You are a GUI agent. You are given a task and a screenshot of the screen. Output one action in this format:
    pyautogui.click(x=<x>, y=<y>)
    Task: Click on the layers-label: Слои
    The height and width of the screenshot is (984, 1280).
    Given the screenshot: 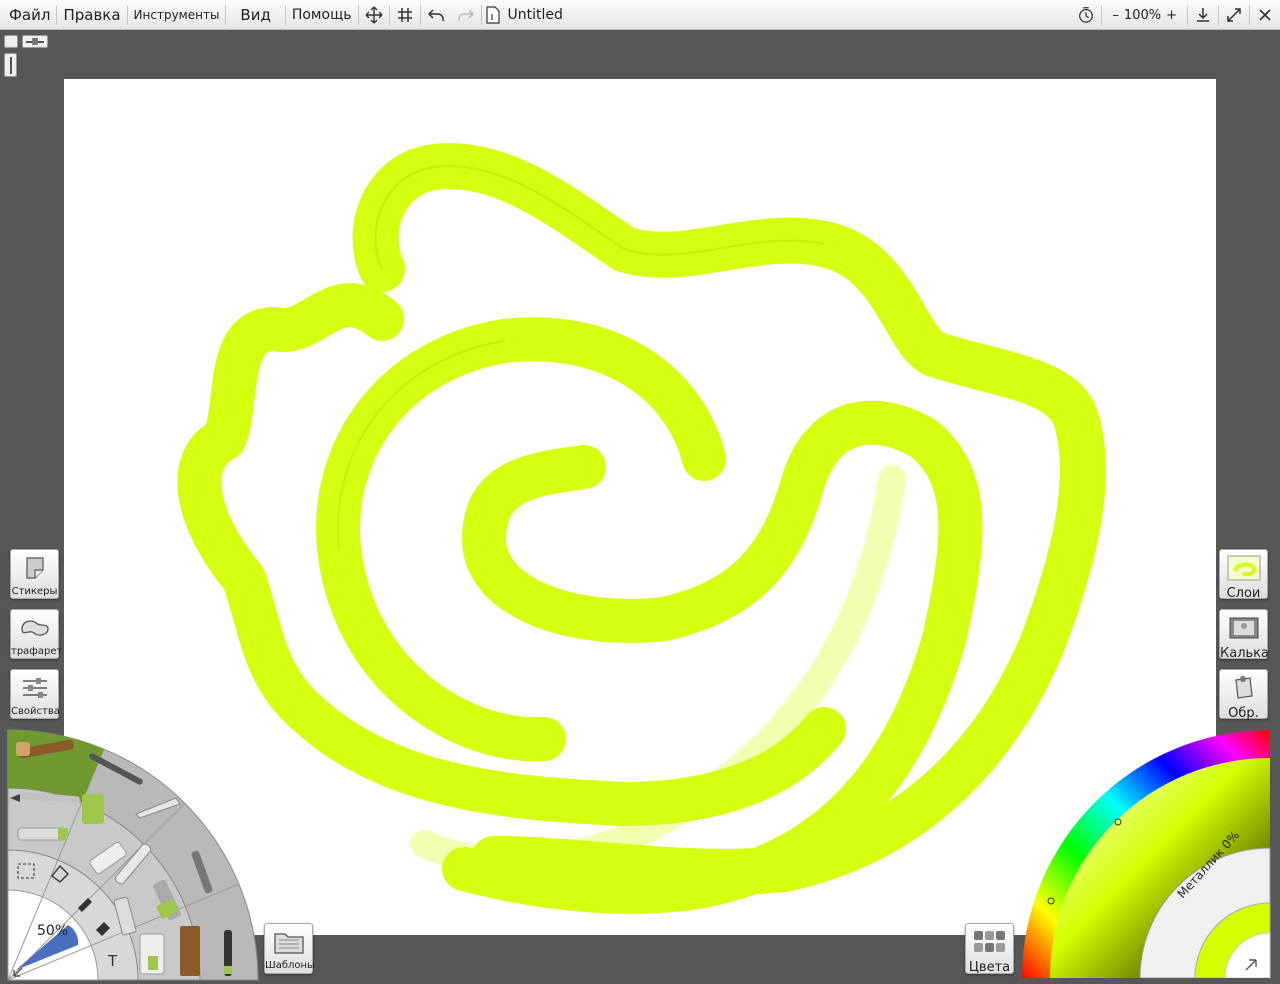 What is the action you would take?
    pyautogui.click(x=1243, y=593)
    